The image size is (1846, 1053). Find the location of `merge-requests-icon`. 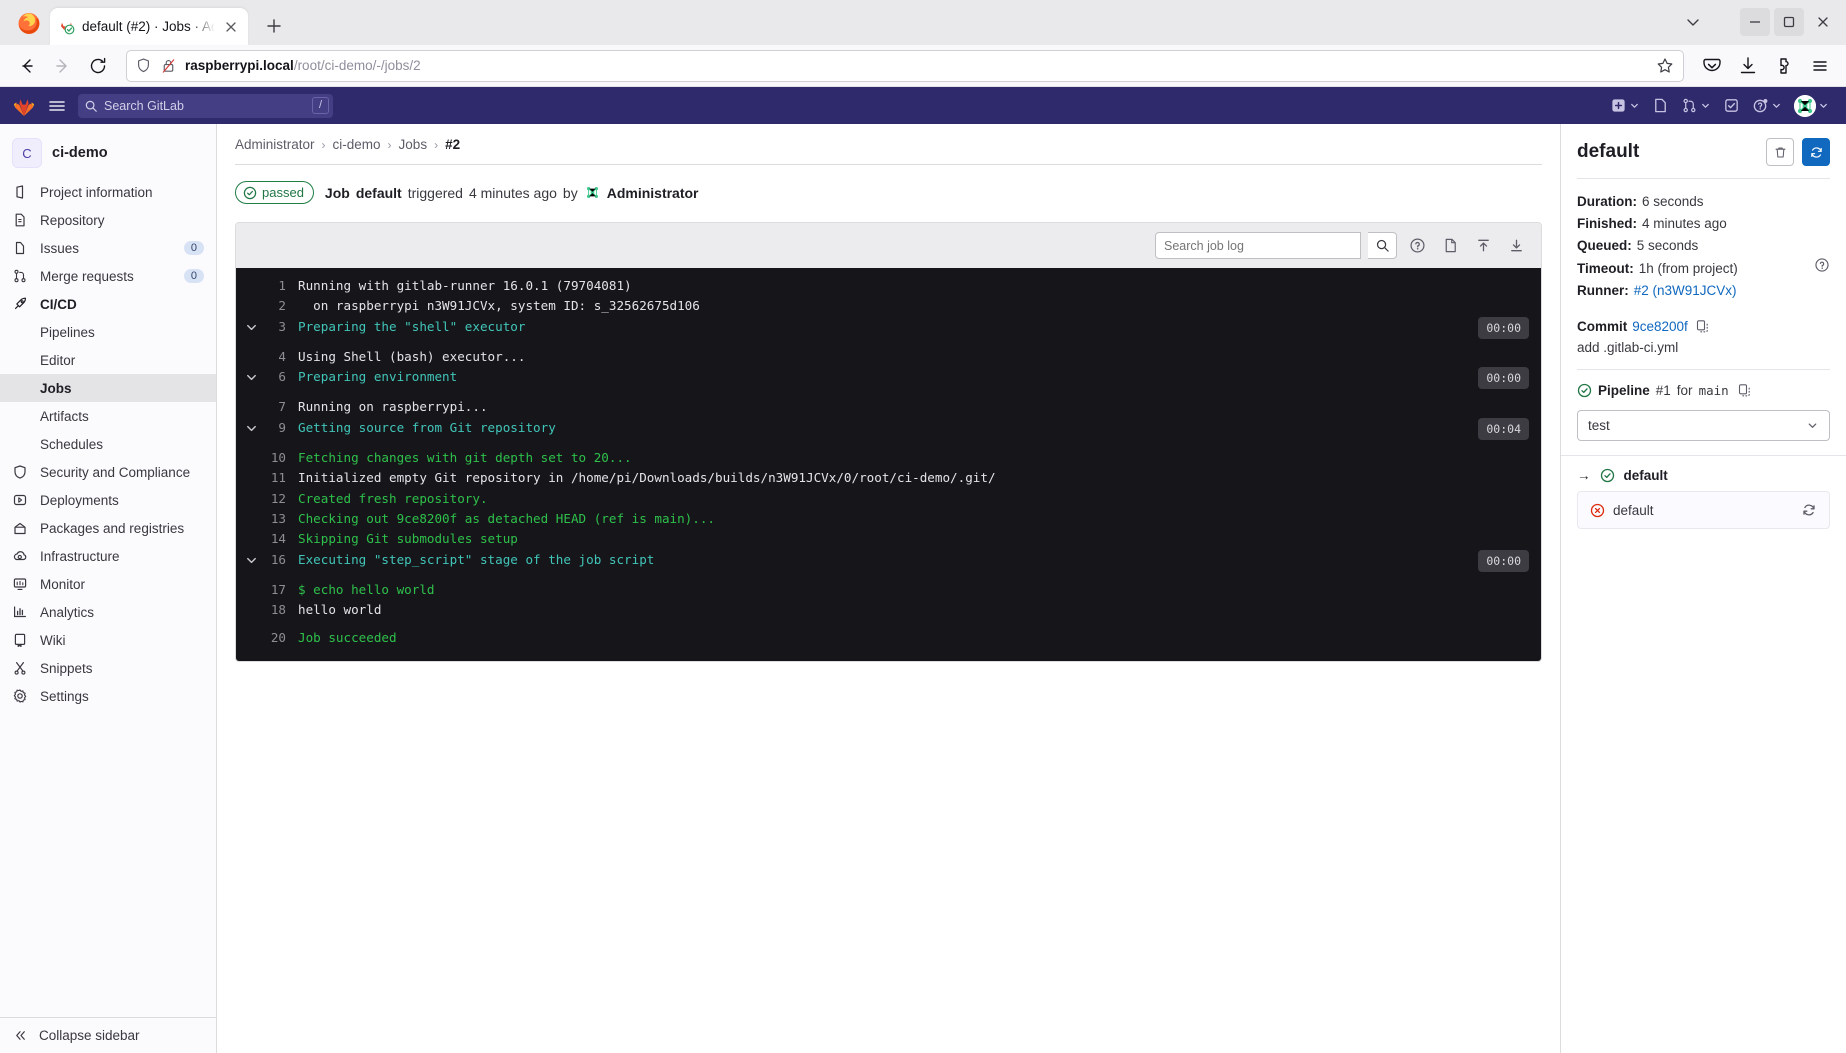

merge-requests-icon is located at coordinates (1696, 106).